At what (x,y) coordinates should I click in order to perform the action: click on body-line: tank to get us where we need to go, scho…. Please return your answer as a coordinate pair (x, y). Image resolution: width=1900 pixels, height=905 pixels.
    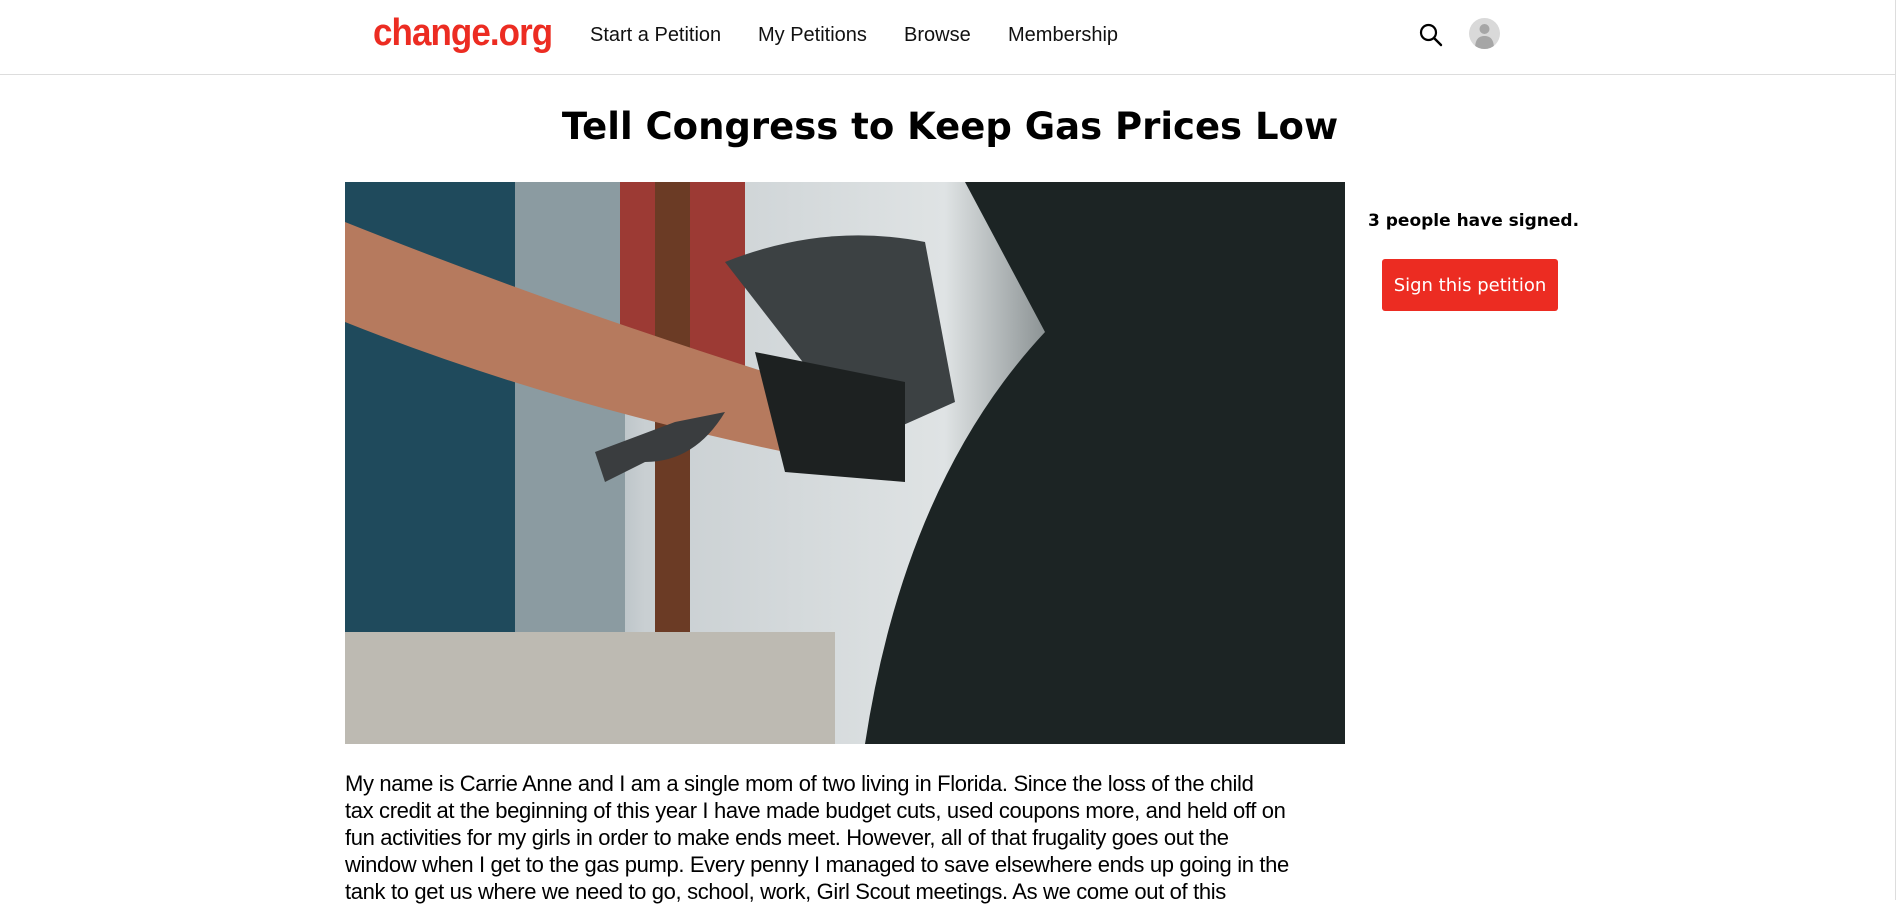
    Looking at the image, I should click on (785, 891).